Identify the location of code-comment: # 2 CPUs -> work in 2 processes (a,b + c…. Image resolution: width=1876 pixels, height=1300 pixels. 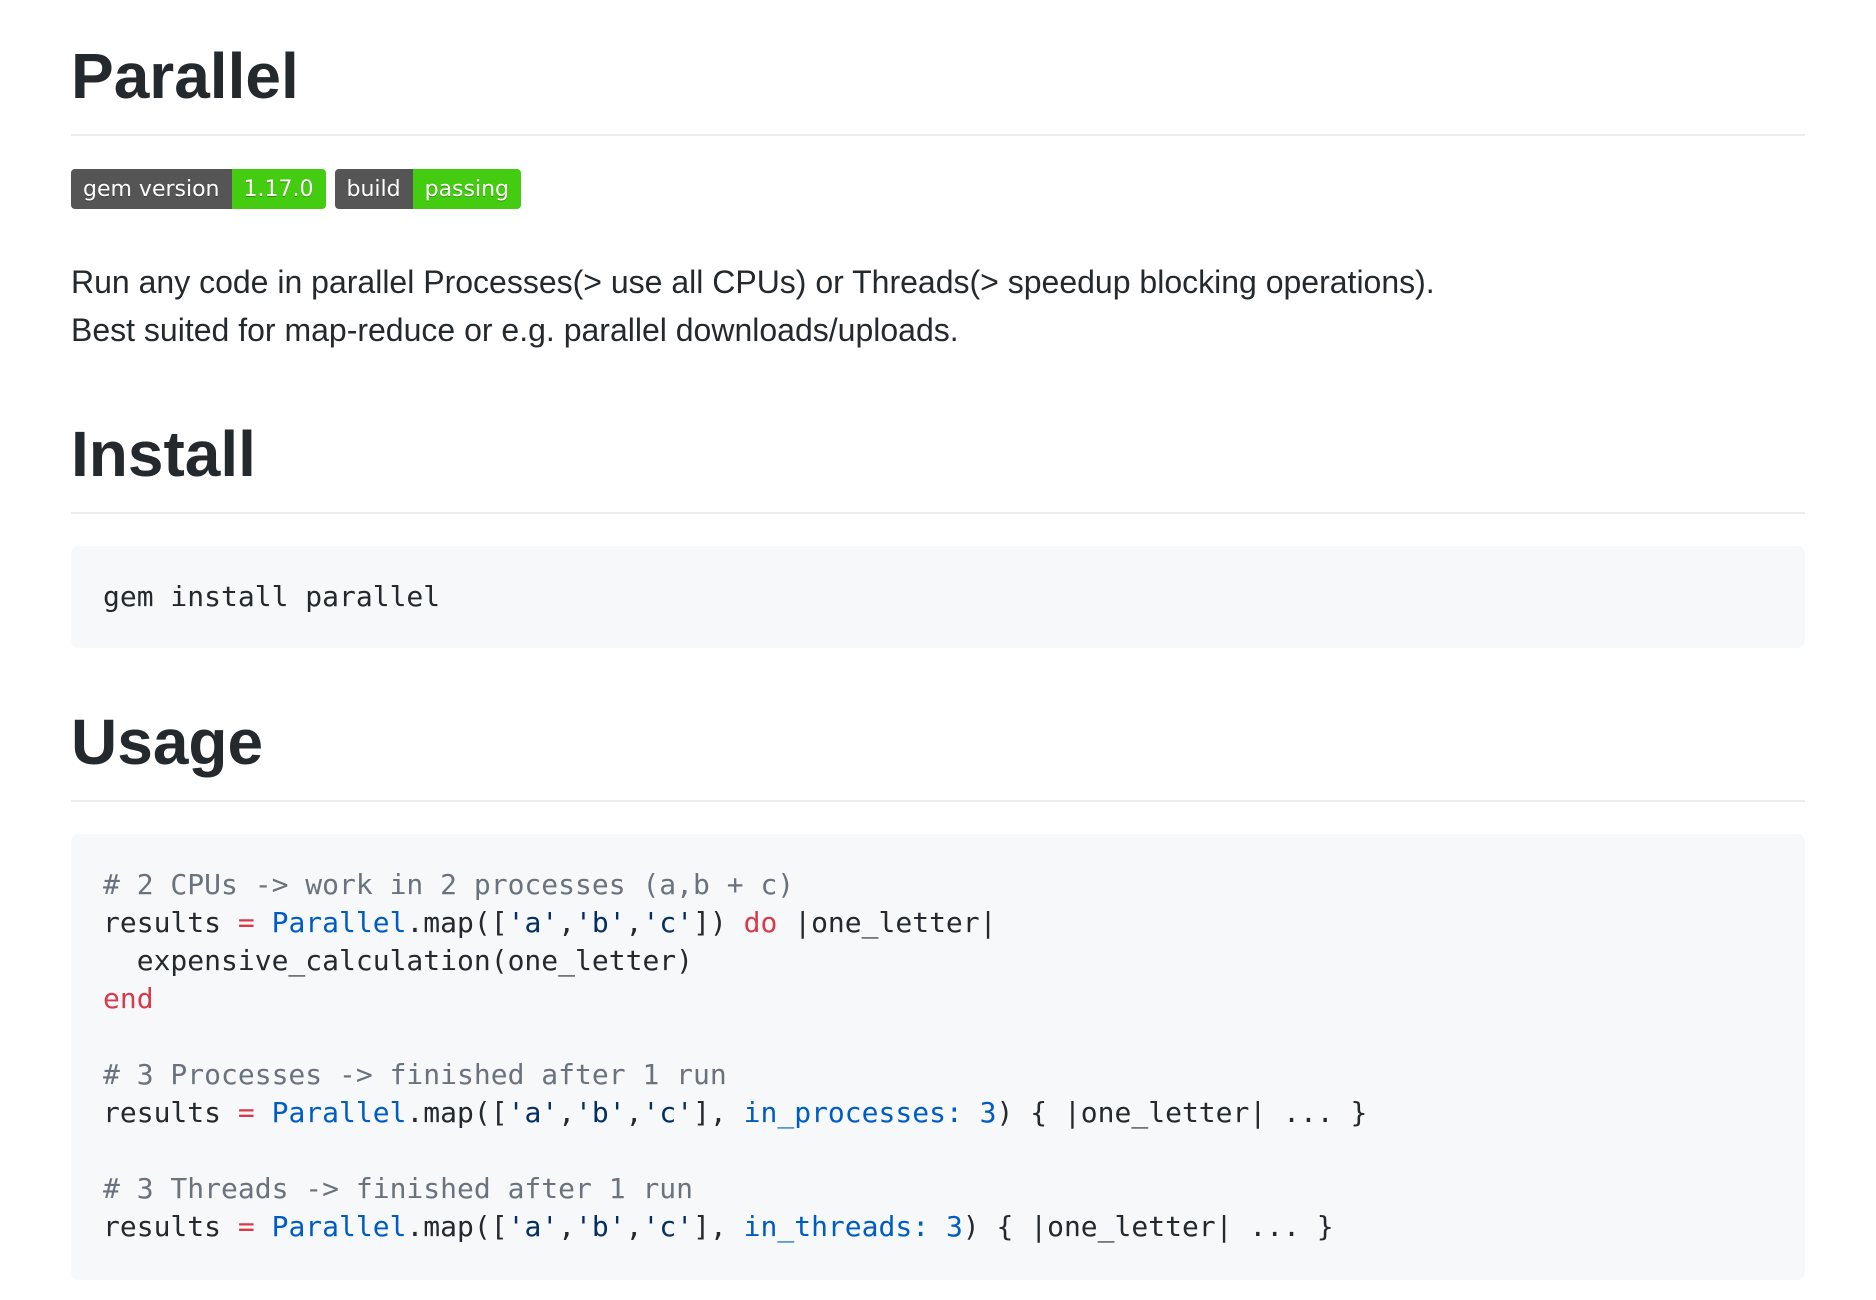
(449, 884).